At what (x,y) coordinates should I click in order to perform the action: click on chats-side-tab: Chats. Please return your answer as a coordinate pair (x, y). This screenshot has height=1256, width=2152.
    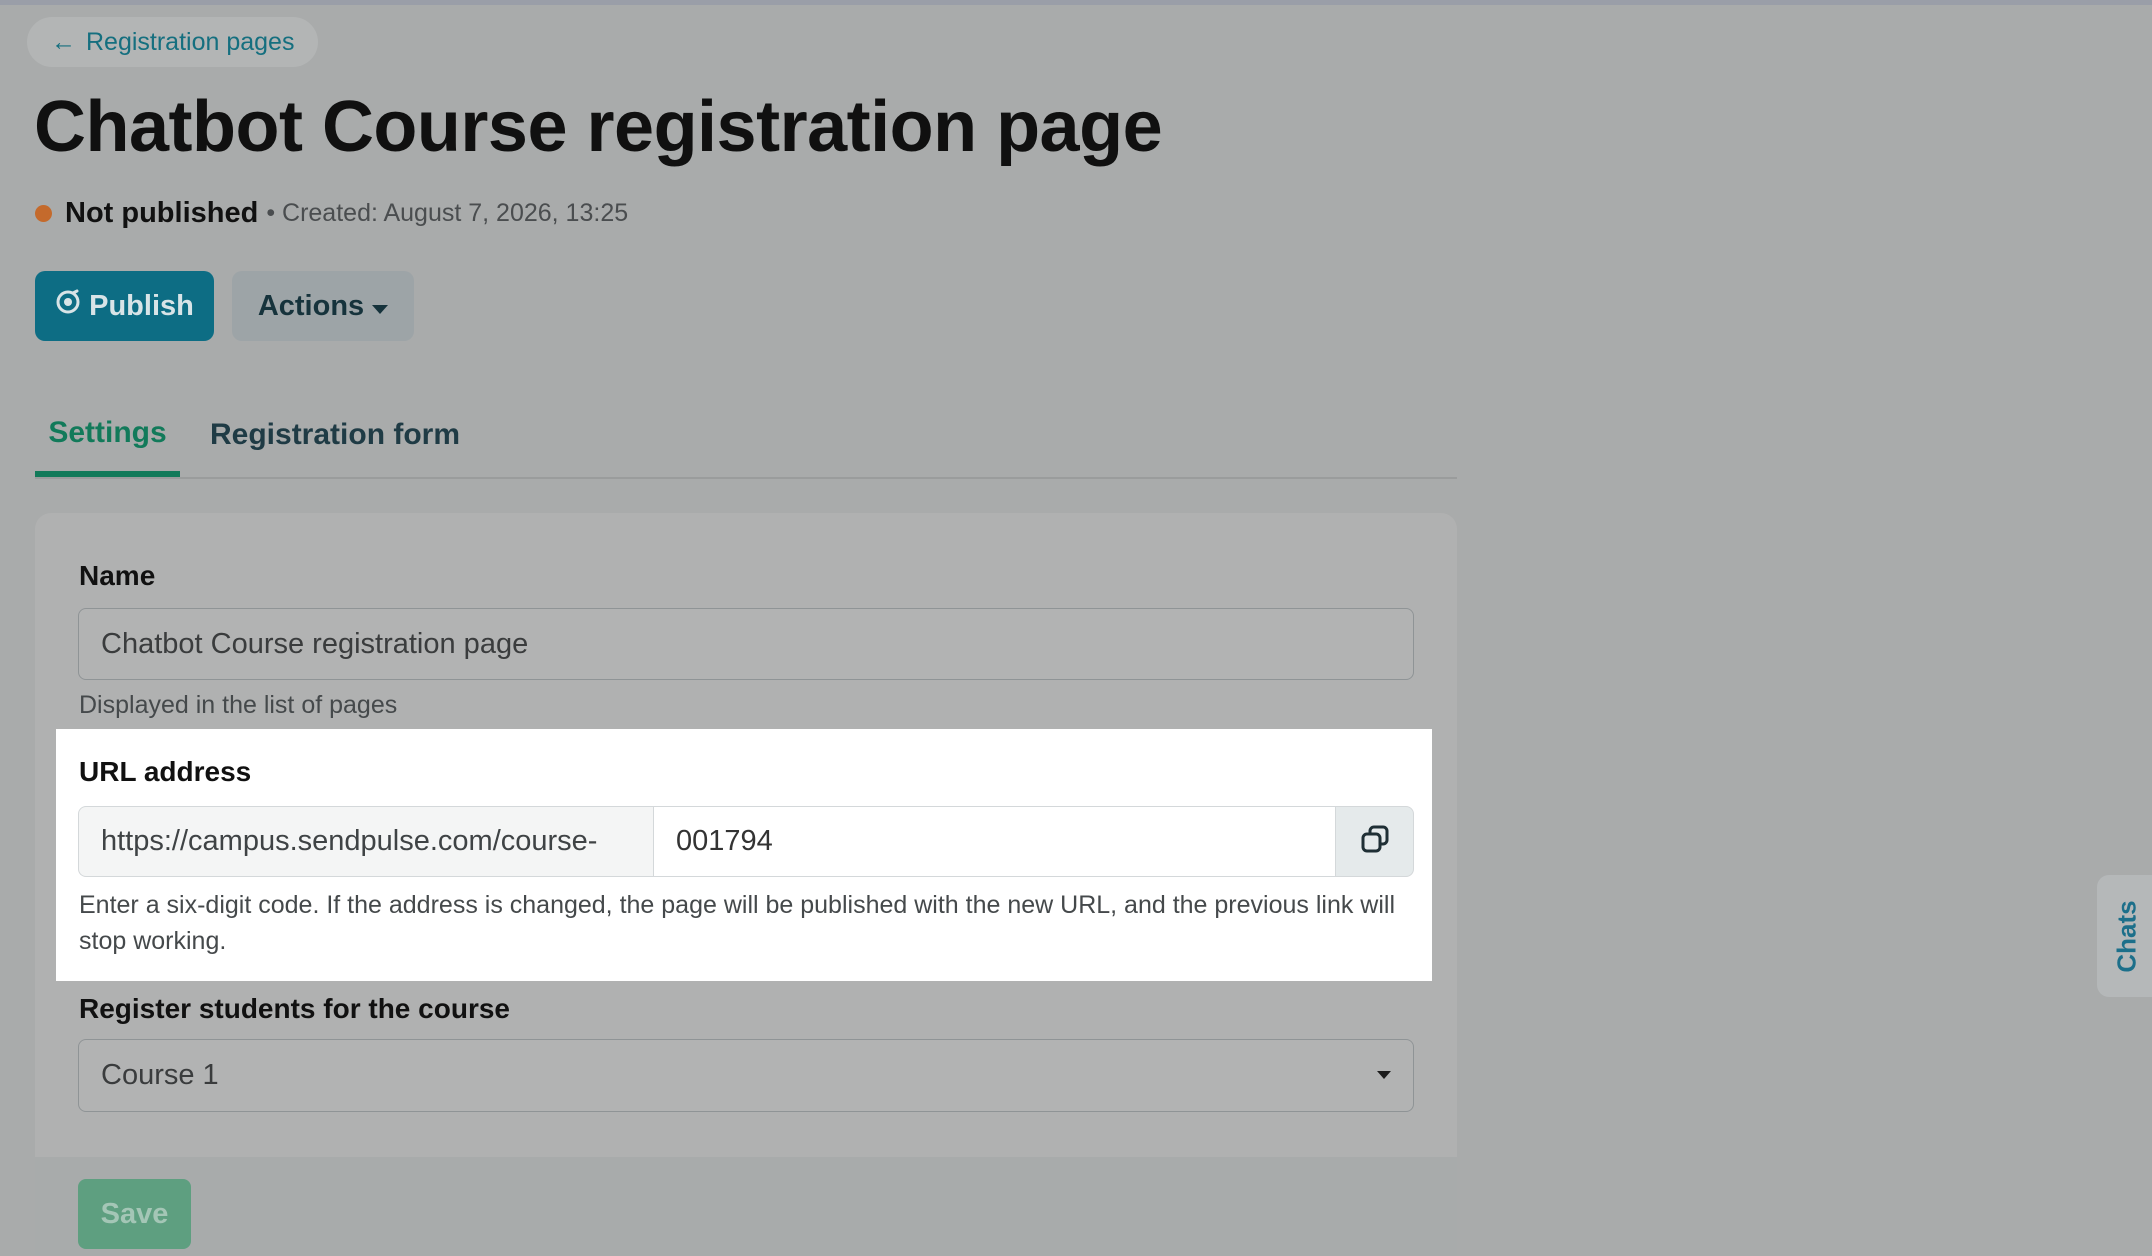
    Looking at the image, I should click on (2124, 936).